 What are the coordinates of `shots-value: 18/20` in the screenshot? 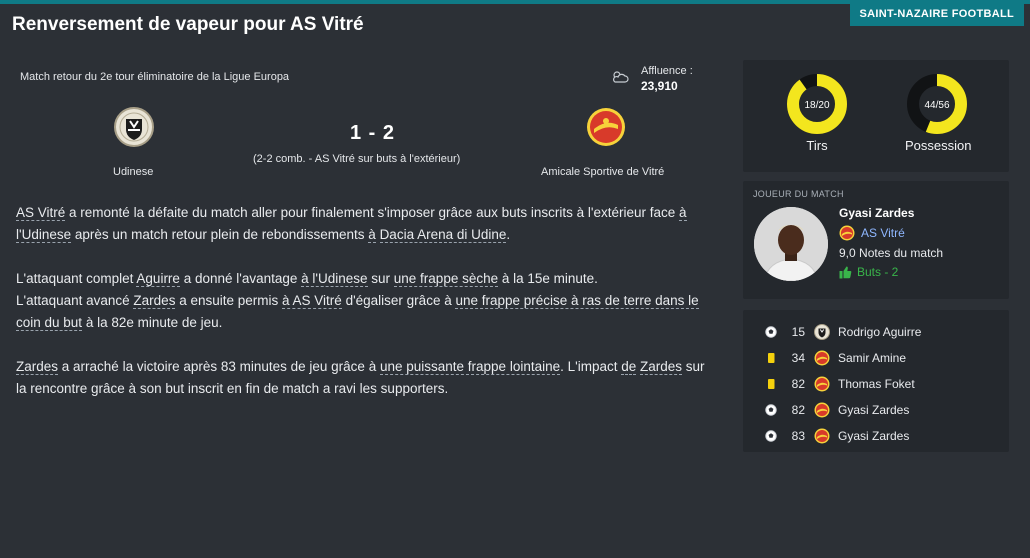 It's located at (816, 105).